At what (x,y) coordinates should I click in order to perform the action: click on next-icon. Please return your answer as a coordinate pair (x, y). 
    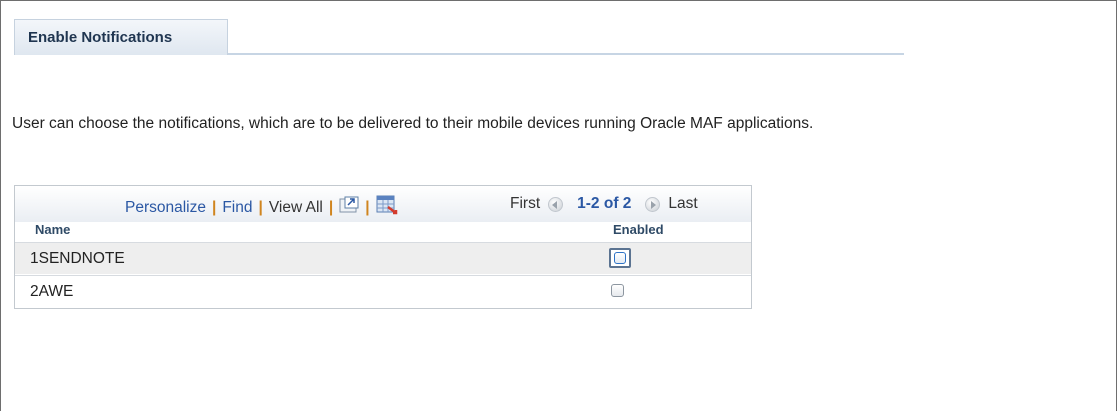
    Looking at the image, I should click on (653, 204).